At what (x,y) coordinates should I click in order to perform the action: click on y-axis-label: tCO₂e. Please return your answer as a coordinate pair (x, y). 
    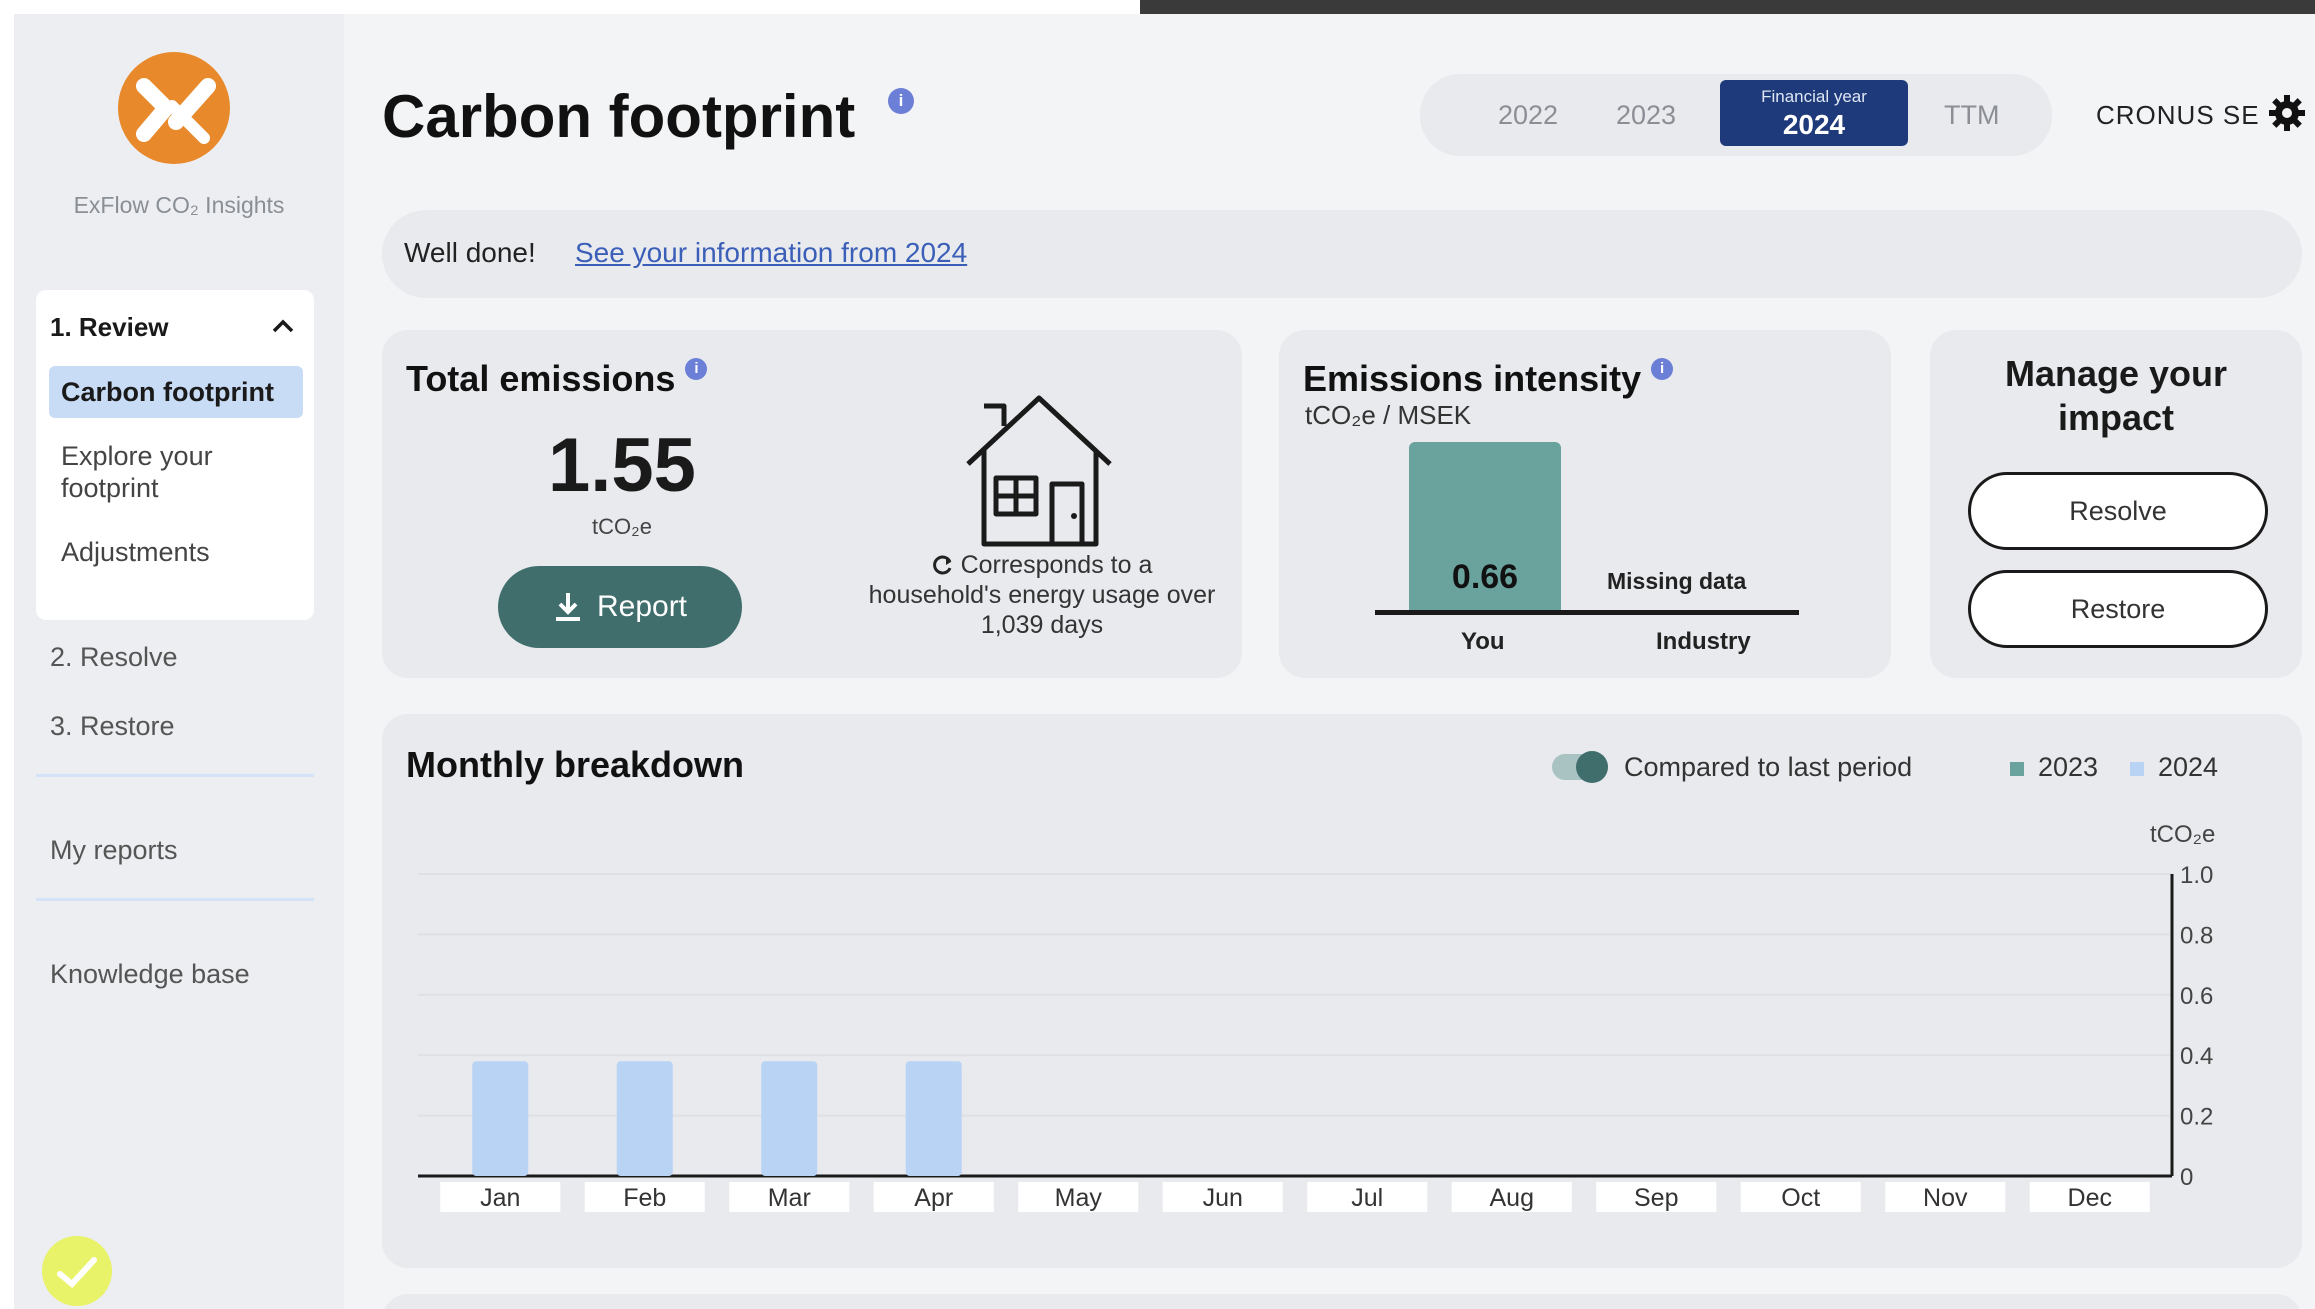
    Looking at the image, I should click on (2182, 834).